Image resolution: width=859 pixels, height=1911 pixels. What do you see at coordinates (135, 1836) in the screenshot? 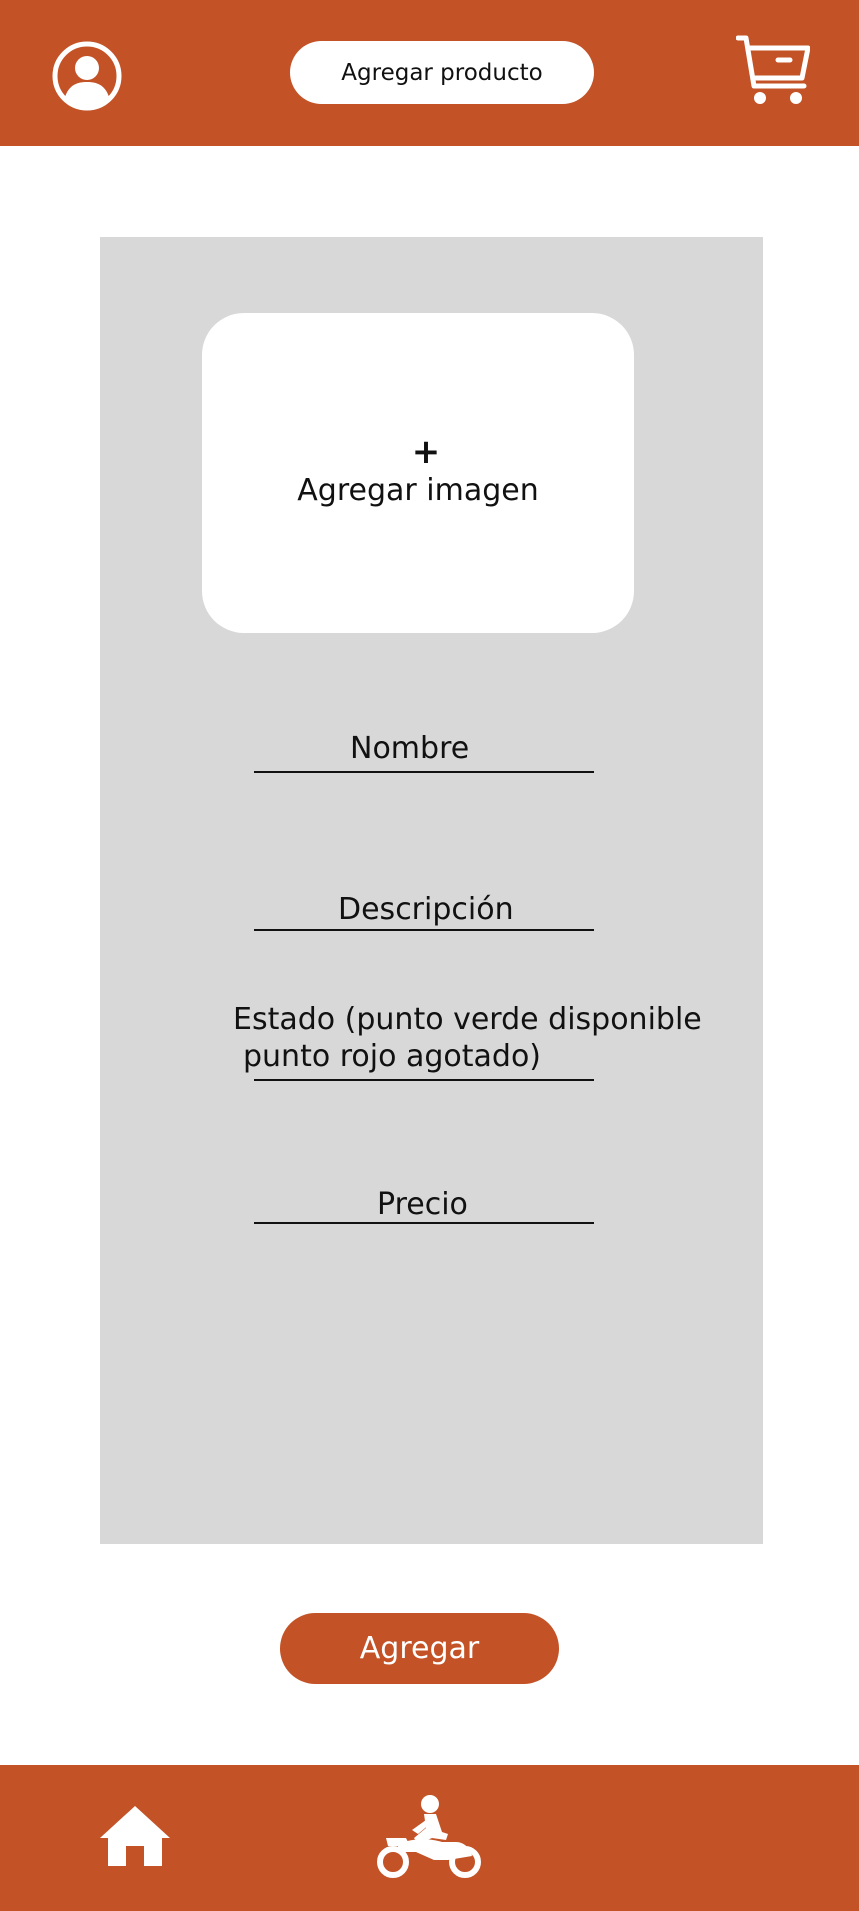
I see `home-icon` at bounding box center [135, 1836].